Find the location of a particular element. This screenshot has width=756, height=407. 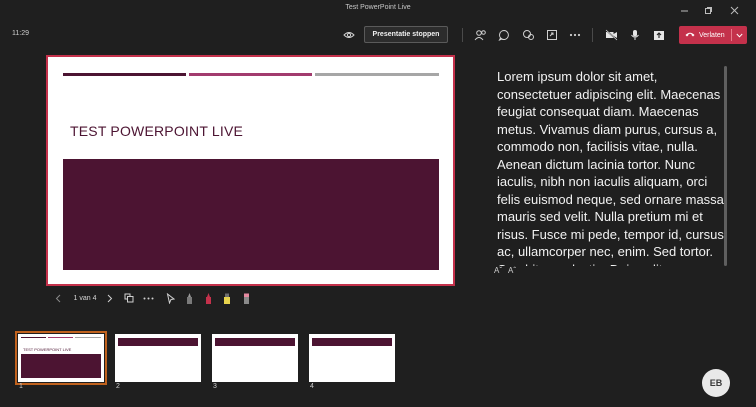

thumb-number: 3 is located at coordinates (215, 386).